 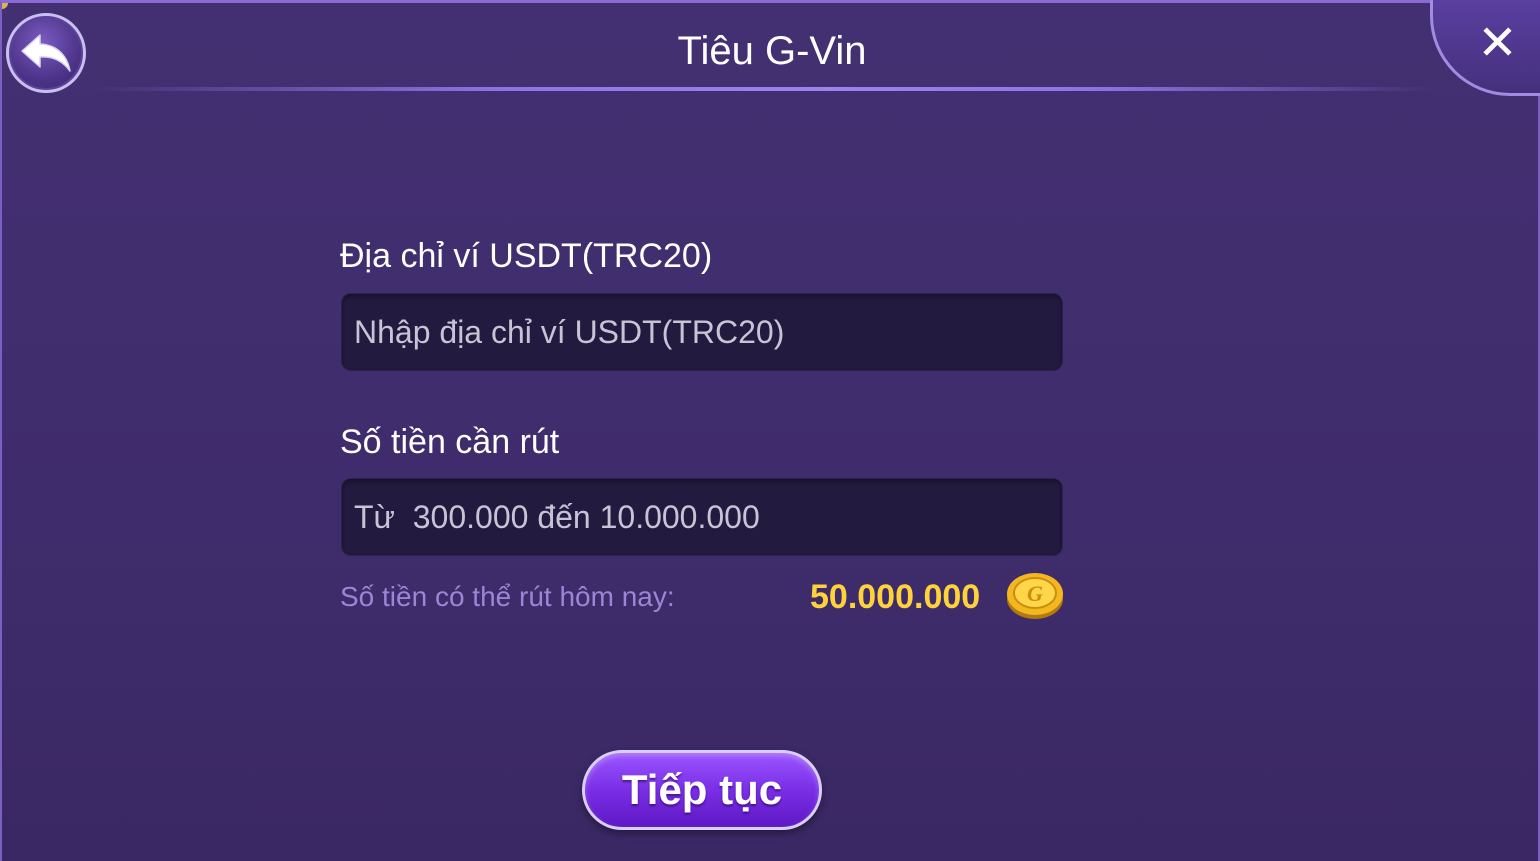 What do you see at coordinates (1497, 43) in the screenshot?
I see `close-icon: ✕` at bounding box center [1497, 43].